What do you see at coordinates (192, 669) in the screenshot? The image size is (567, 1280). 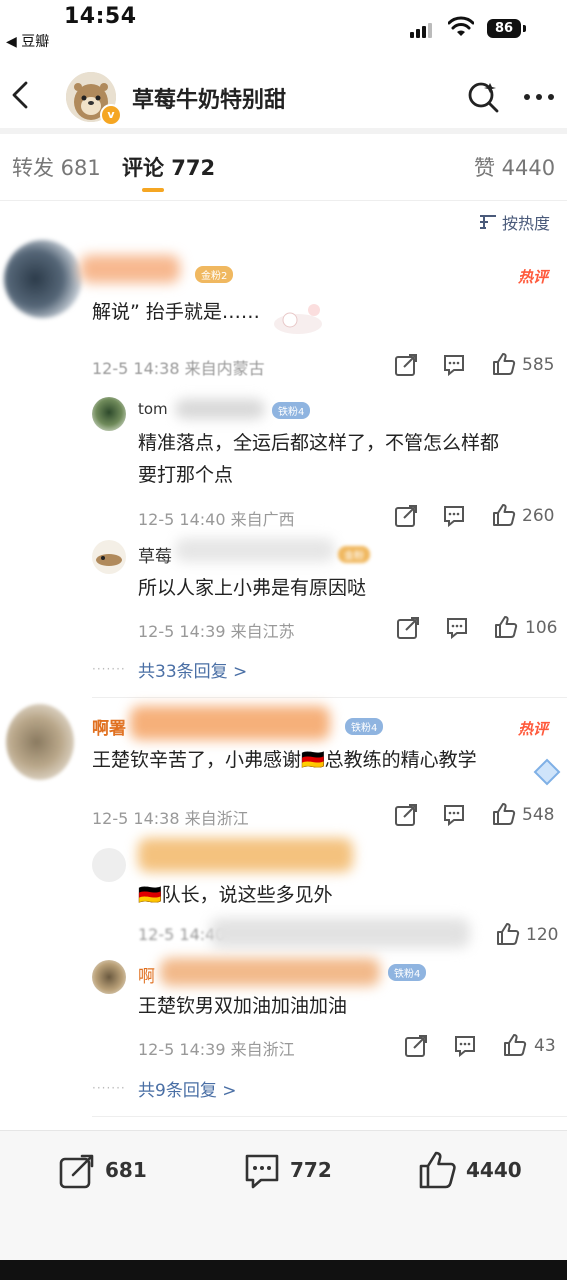 I see `more-replies-link: 共33条回复 >` at bounding box center [192, 669].